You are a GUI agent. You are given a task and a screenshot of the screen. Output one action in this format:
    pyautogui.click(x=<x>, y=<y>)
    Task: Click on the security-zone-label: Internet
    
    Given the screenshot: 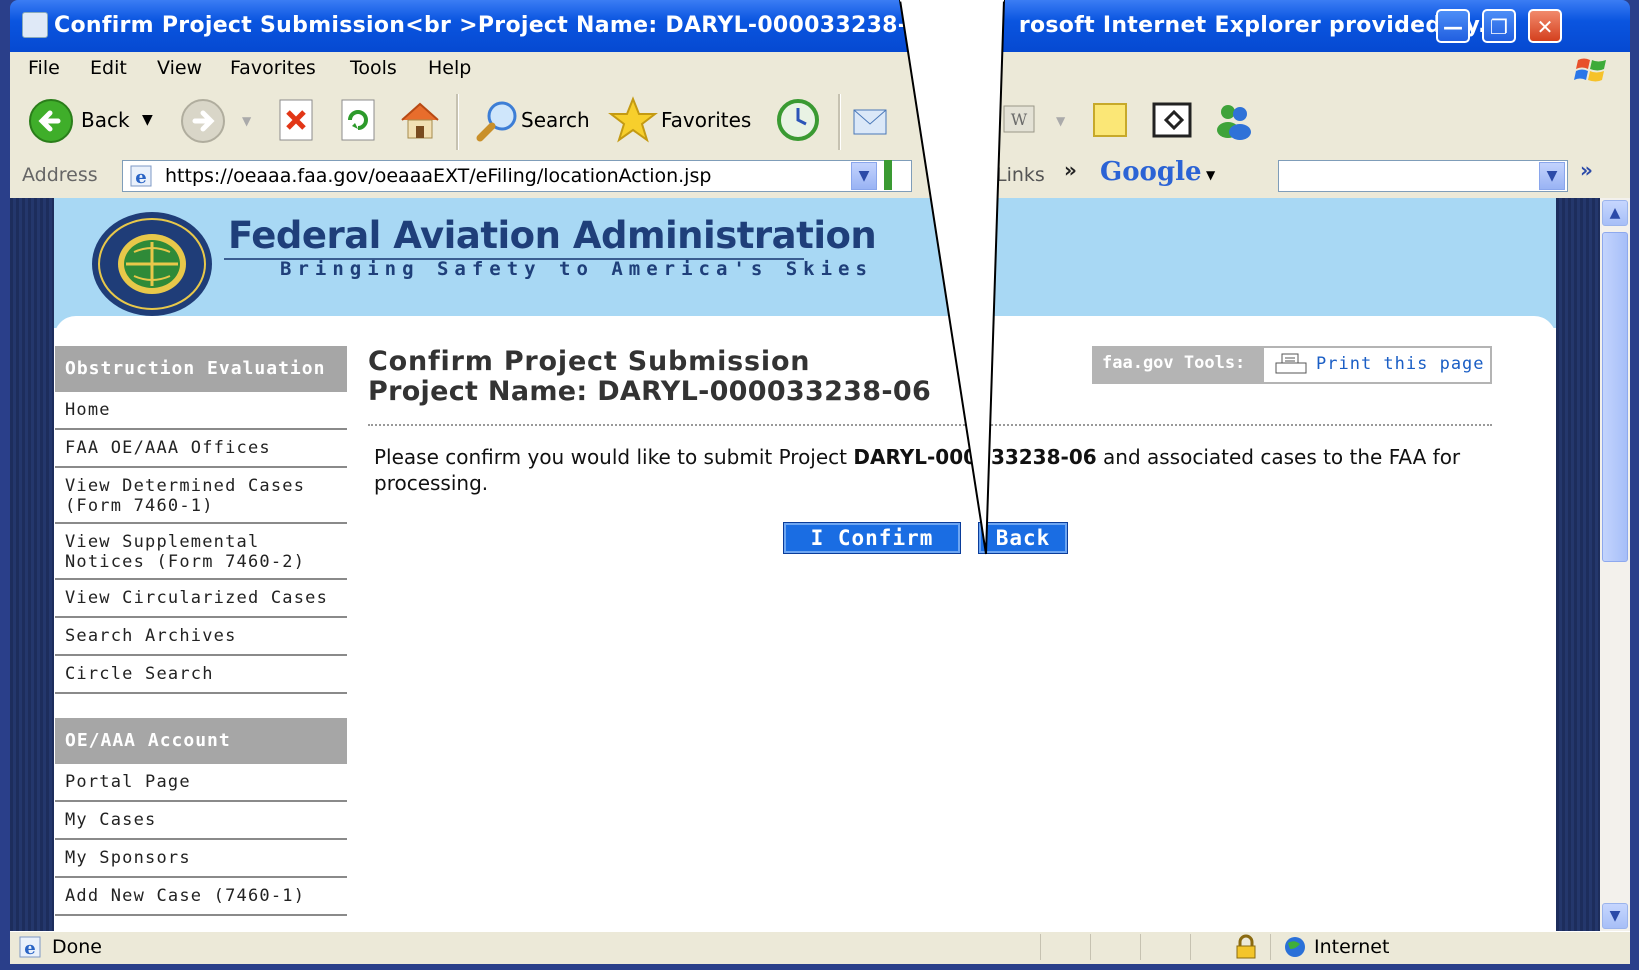 What is the action you would take?
    pyautogui.click(x=1352, y=947)
    